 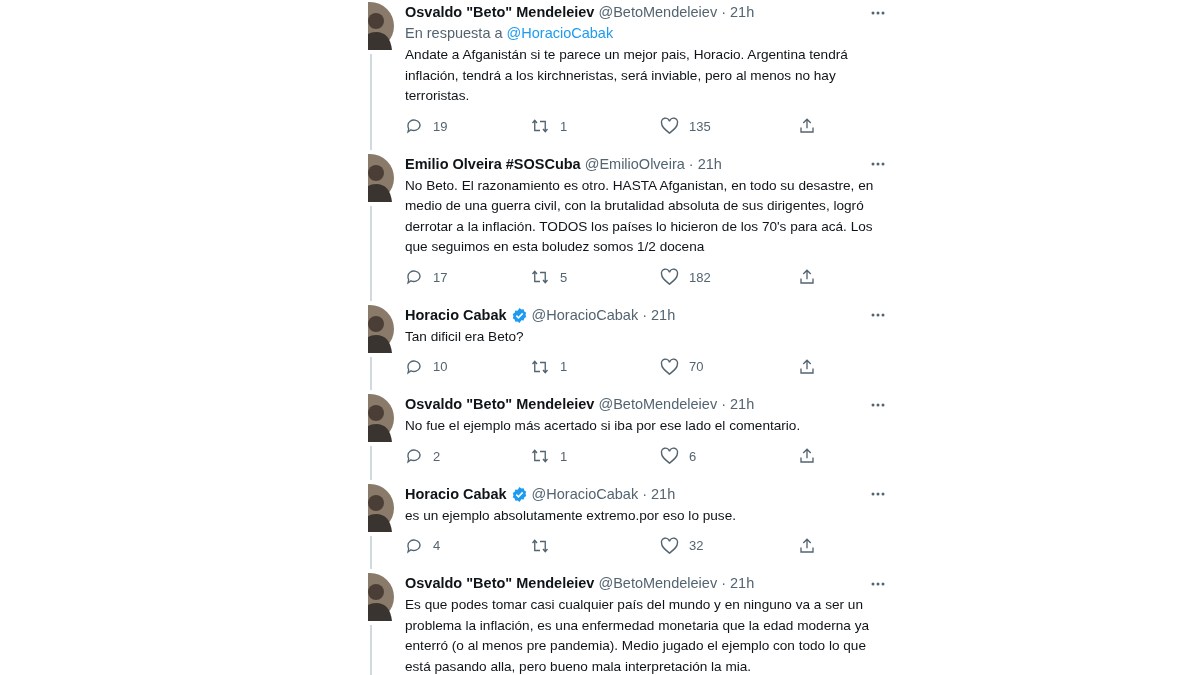 I want to click on like-count: 6, so click(x=693, y=456).